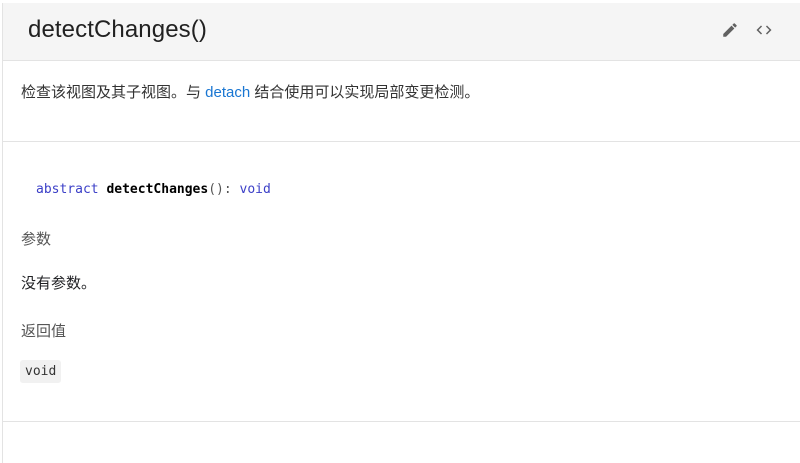  What do you see at coordinates (227, 92) in the screenshot?
I see `detach-link: detach` at bounding box center [227, 92].